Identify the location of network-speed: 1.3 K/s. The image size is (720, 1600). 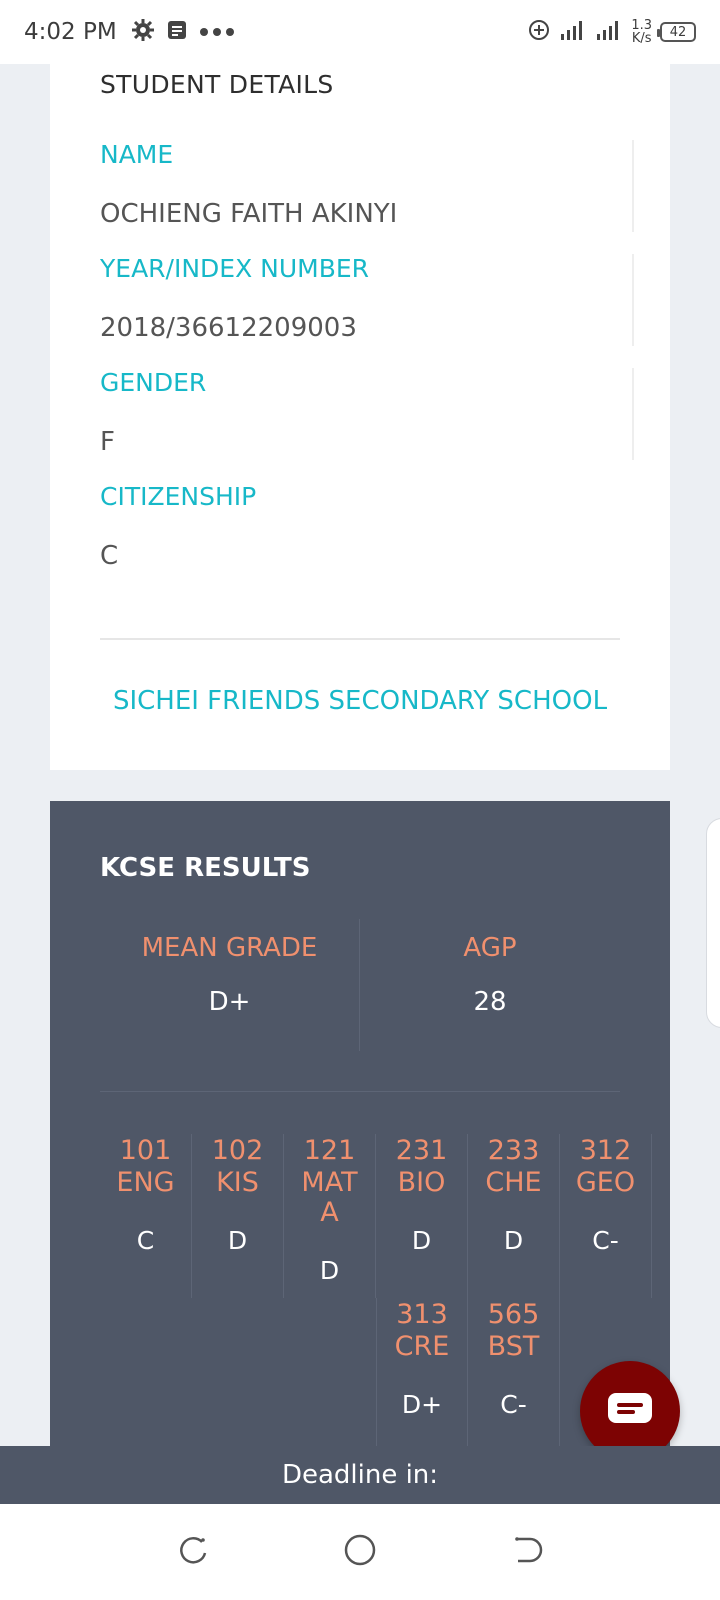
(641, 32).